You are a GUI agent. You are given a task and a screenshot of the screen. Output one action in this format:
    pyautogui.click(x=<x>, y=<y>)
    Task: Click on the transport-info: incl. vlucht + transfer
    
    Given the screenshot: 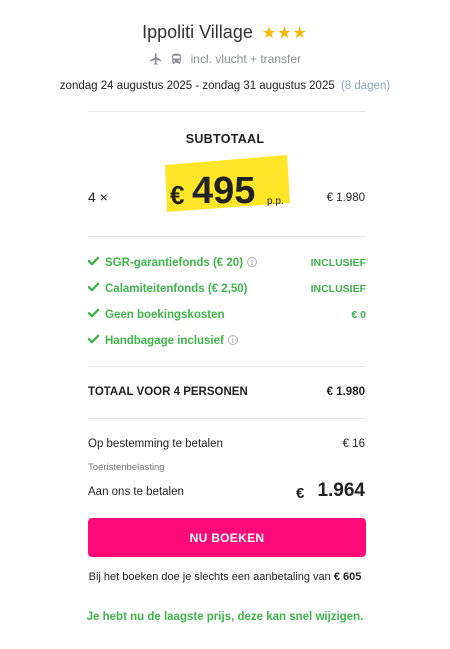 What is the action you would take?
    pyautogui.click(x=225, y=59)
    